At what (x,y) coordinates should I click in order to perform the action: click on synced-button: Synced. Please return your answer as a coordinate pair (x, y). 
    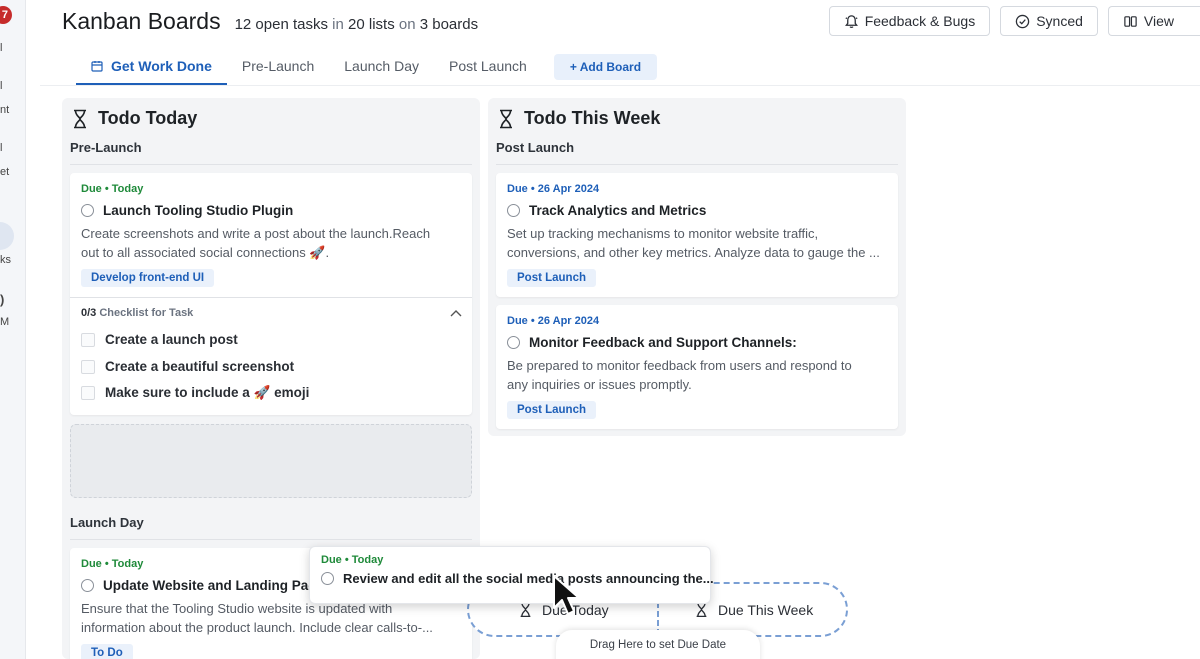
    Looking at the image, I should click on (1049, 21).